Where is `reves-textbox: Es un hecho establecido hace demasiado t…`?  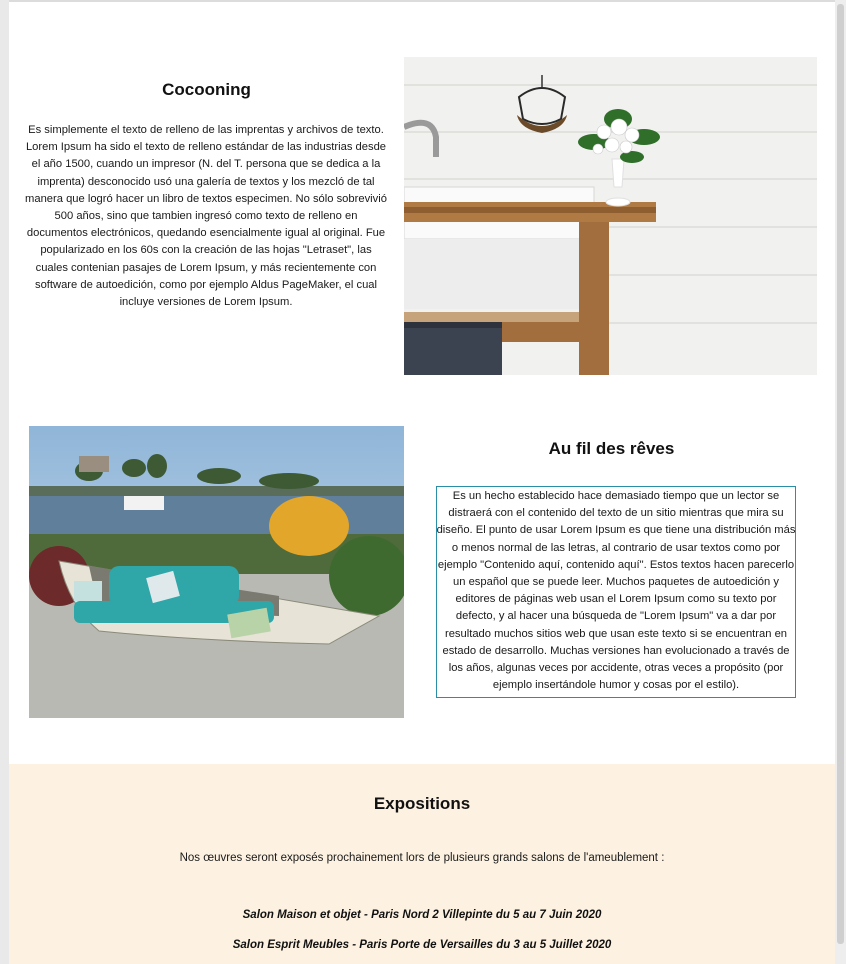
reves-textbox: Es un hecho establecido hace demasiado t… is located at coordinates (616, 592).